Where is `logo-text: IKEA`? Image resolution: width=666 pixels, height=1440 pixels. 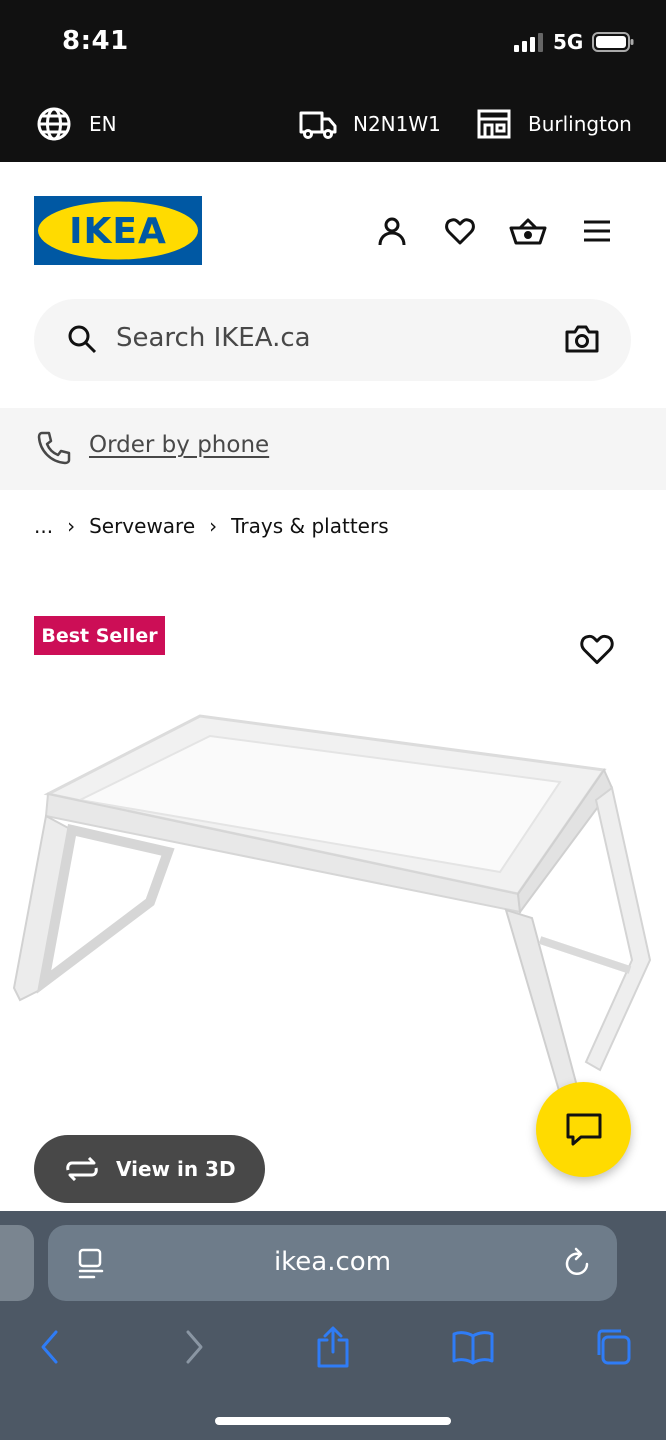 logo-text: IKEA is located at coordinates (118, 231).